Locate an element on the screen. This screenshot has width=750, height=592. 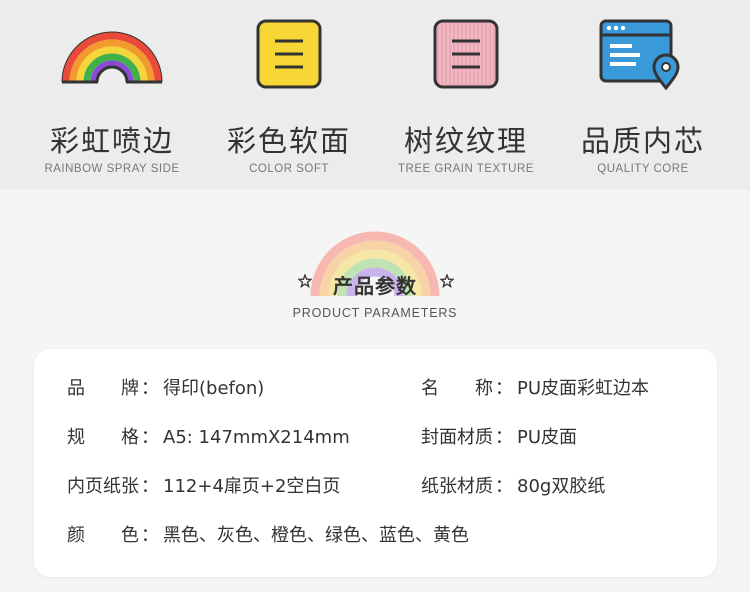
section-subtitle: PRODUCT PARAMETERS is located at coordinates (375, 313).